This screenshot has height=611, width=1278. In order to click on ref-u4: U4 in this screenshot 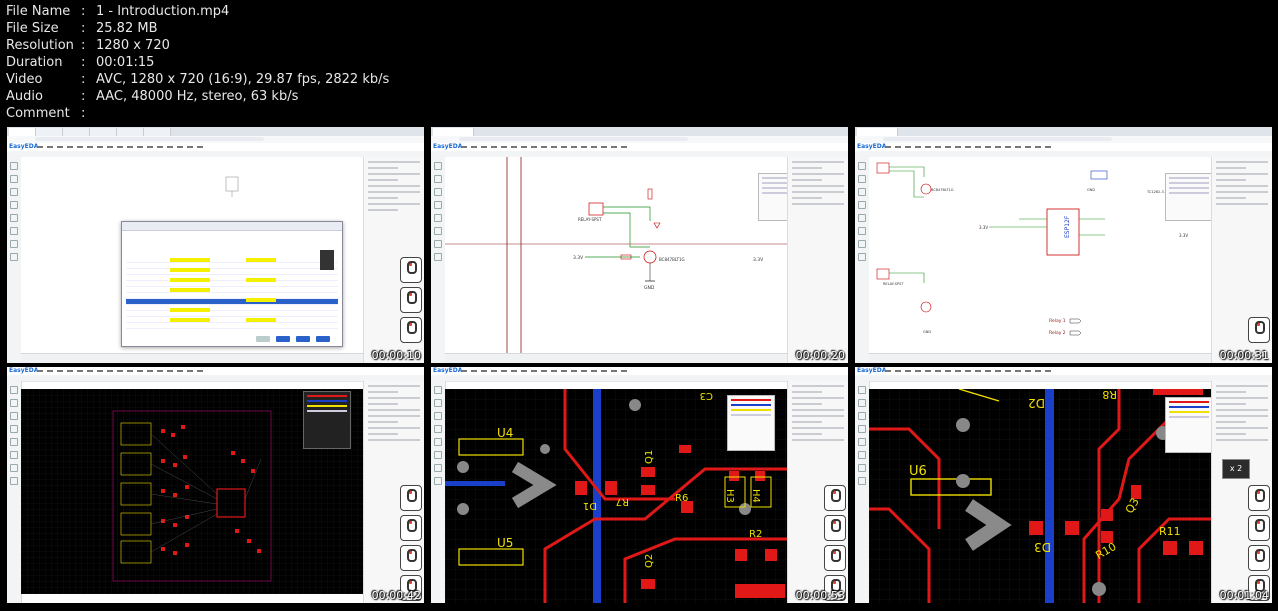, I will do `click(505, 433)`.